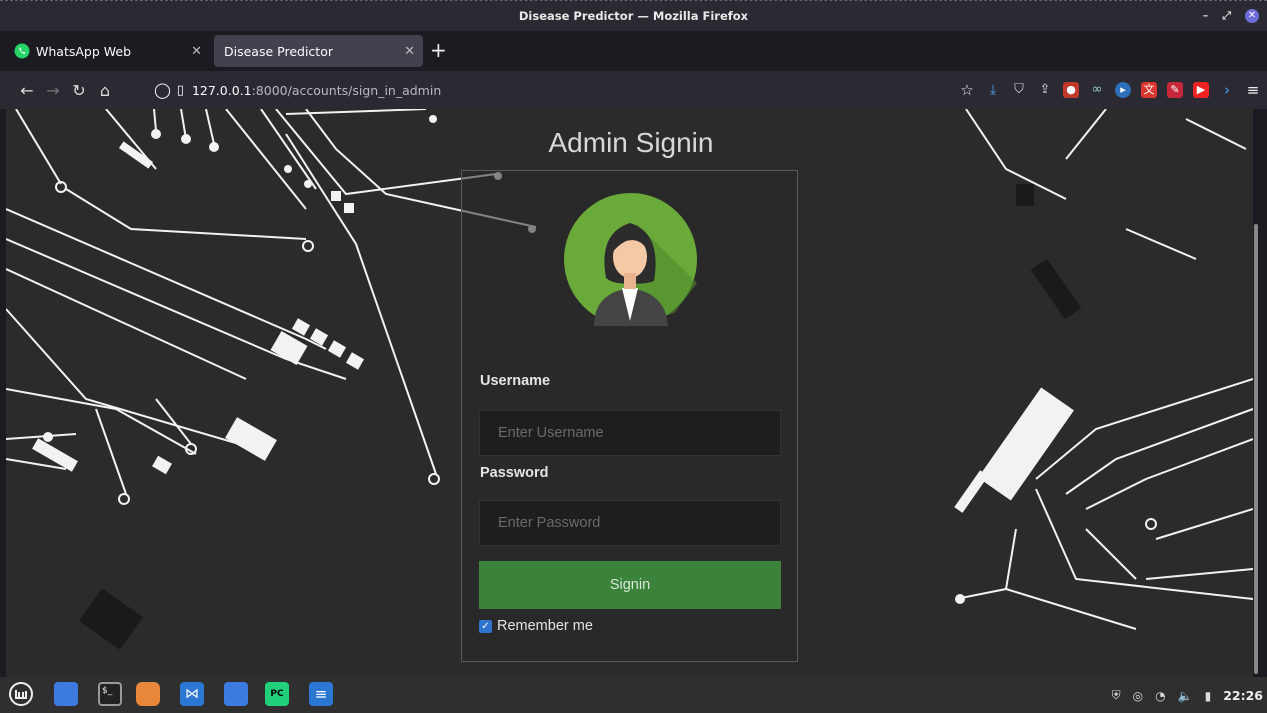  What do you see at coordinates (1243, 695) in the screenshot?
I see `clock: 22:26` at bounding box center [1243, 695].